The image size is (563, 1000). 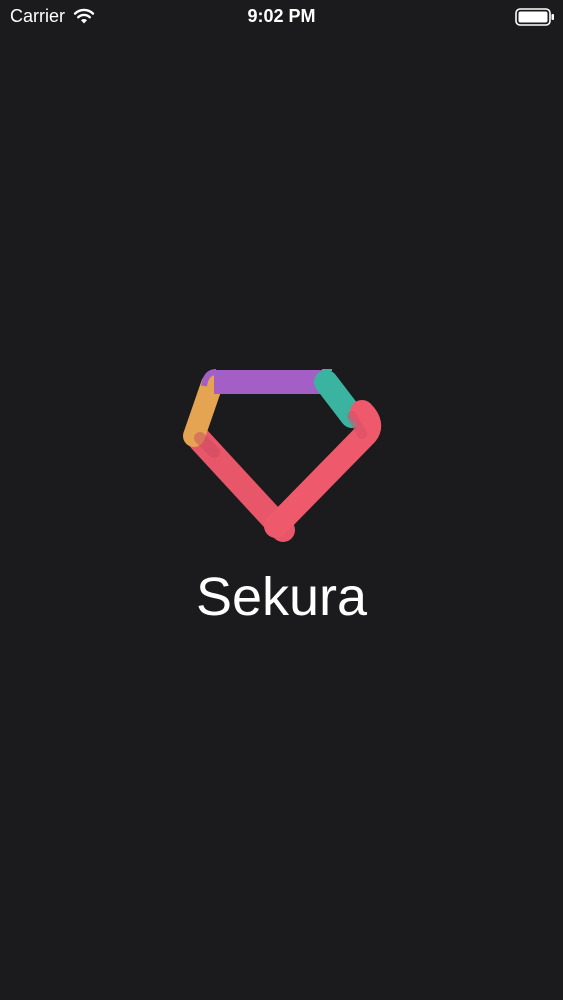 What do you see at coordinates (281, 597) in the screenshot?
I see `app-name: Sekura` at bounding box center [281, 597].